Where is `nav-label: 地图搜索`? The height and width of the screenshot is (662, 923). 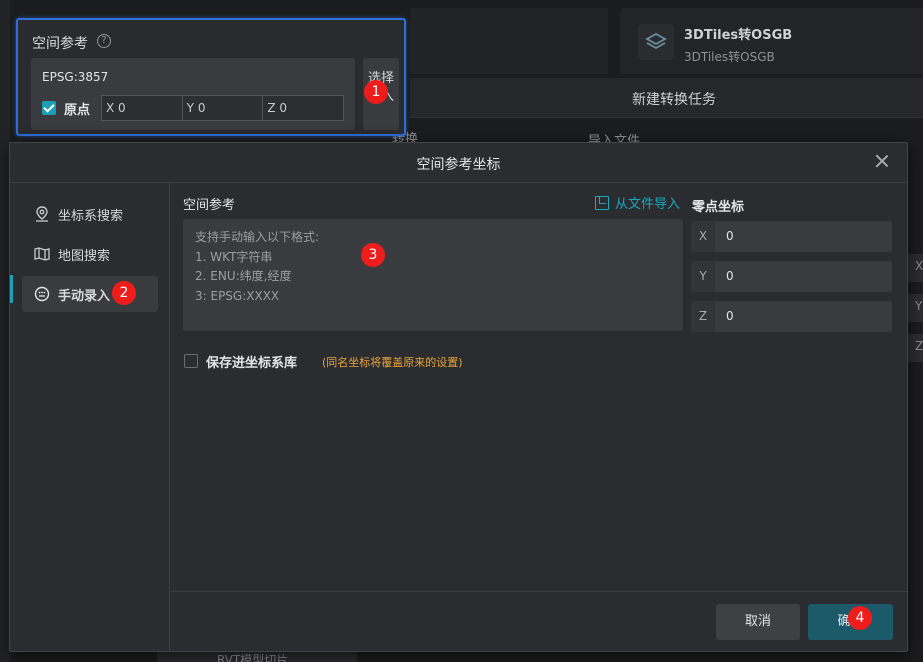 nav-label: 地图搜索 is located at coordinates (84, 256).